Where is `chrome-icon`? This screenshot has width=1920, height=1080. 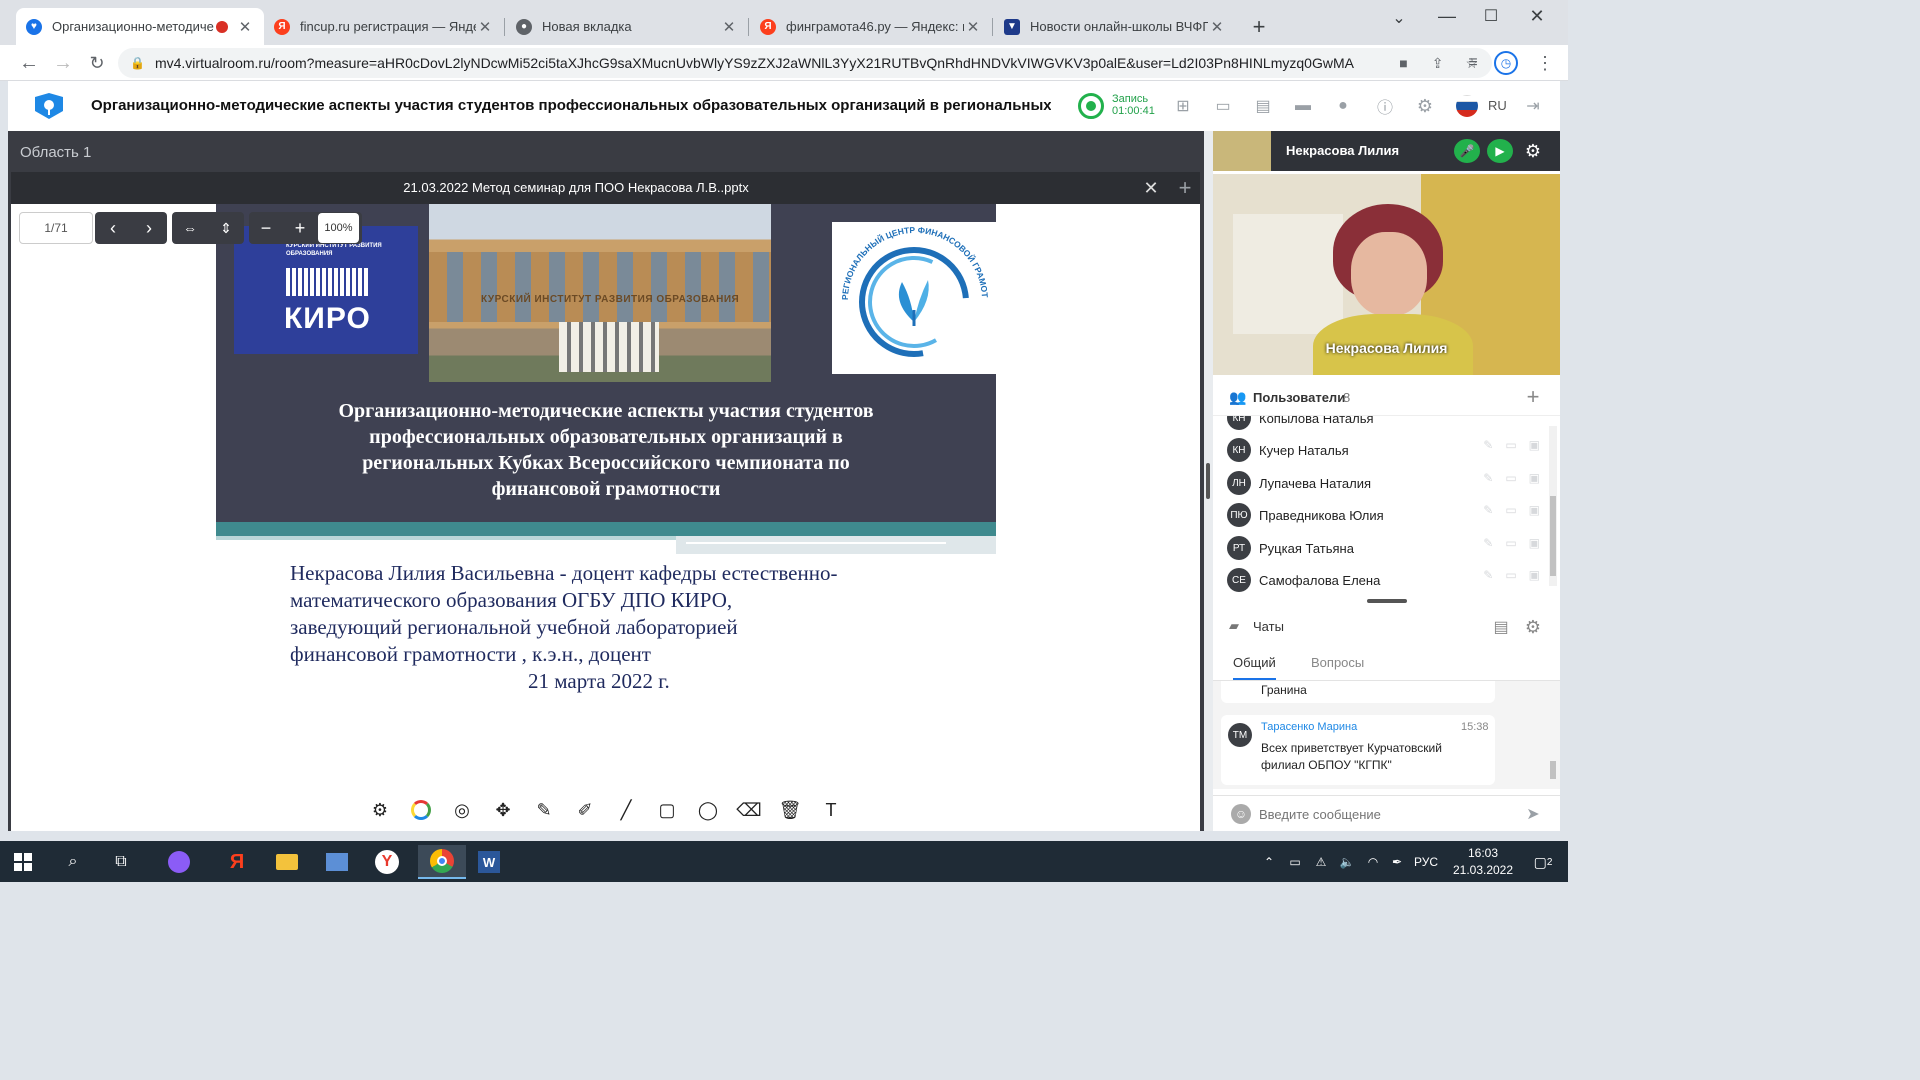 chrome-icon is located at coordinates (442, 862).